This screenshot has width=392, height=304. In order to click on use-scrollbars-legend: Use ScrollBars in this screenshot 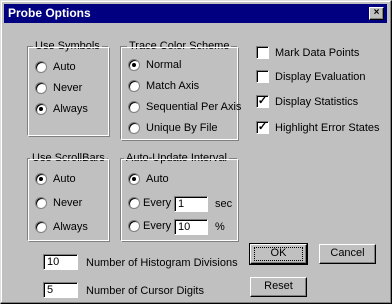, I will do `click(68, 158)`.